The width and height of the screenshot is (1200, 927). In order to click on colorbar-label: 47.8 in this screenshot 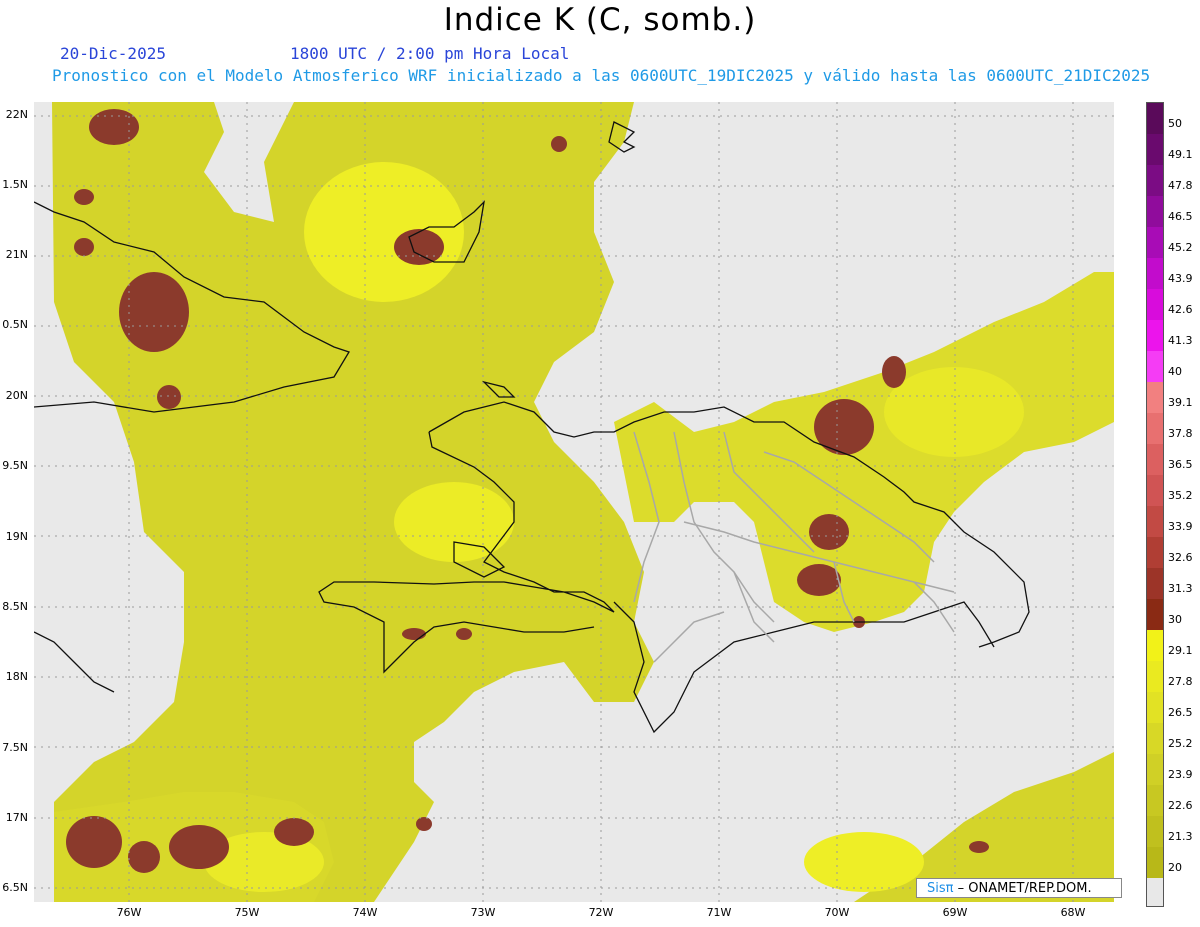, I will do `click(1180, 185)`.